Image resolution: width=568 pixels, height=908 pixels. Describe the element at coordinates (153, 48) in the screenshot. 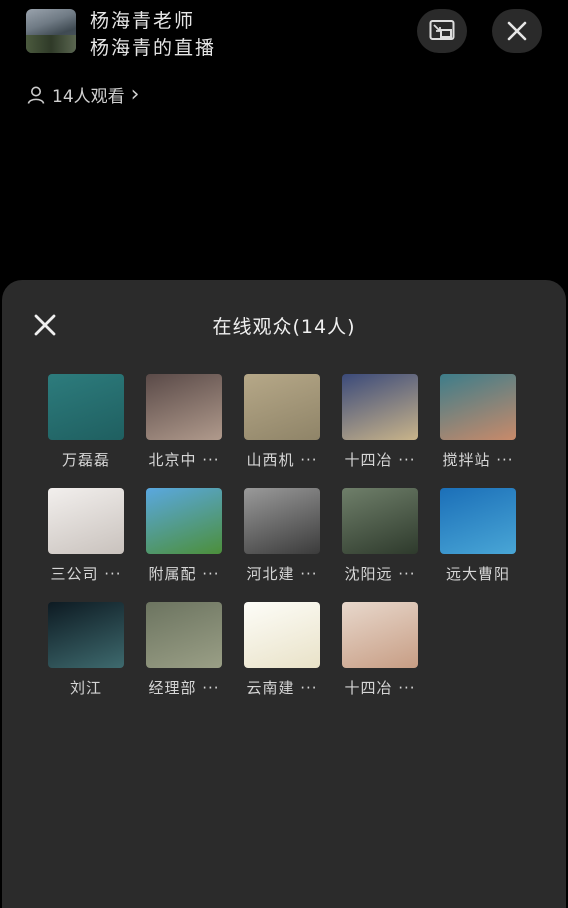

I see `stream-title: 杨海青的直播` at that location.